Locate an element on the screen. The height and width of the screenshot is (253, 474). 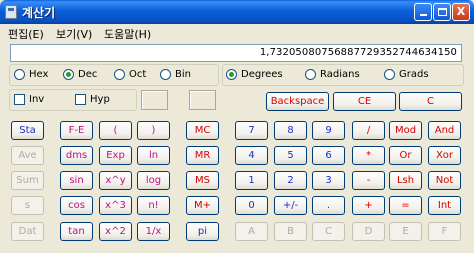
sum-button: Sum is located at coordinates (27, 180).